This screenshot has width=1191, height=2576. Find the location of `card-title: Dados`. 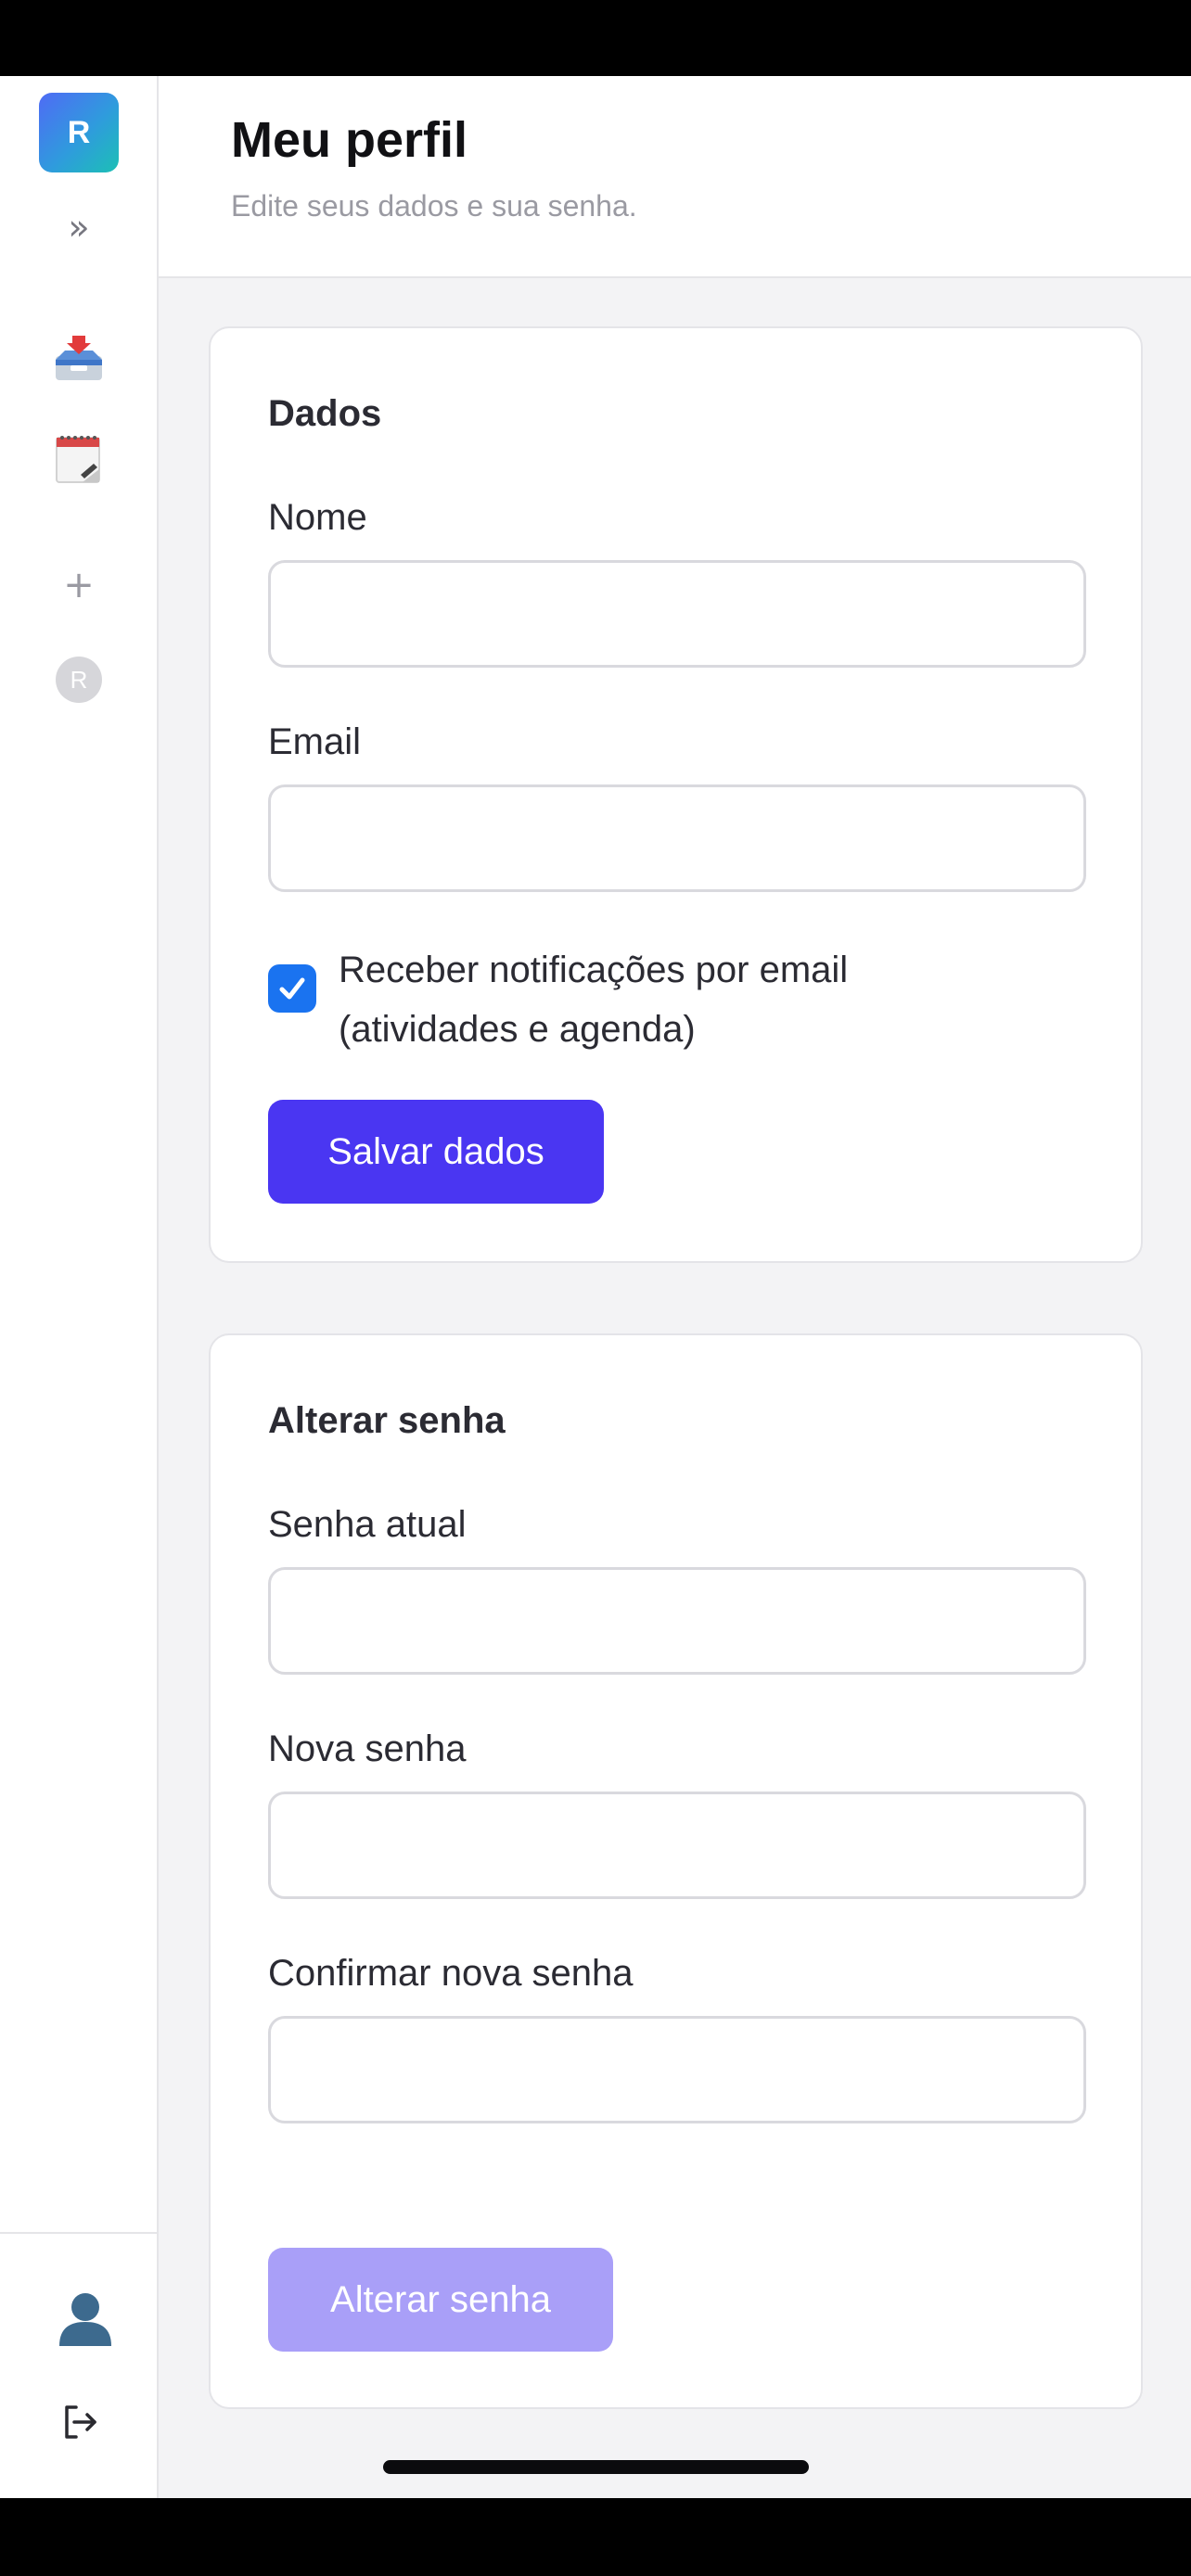

card-title: Dados is located at coordinates (325, 413).